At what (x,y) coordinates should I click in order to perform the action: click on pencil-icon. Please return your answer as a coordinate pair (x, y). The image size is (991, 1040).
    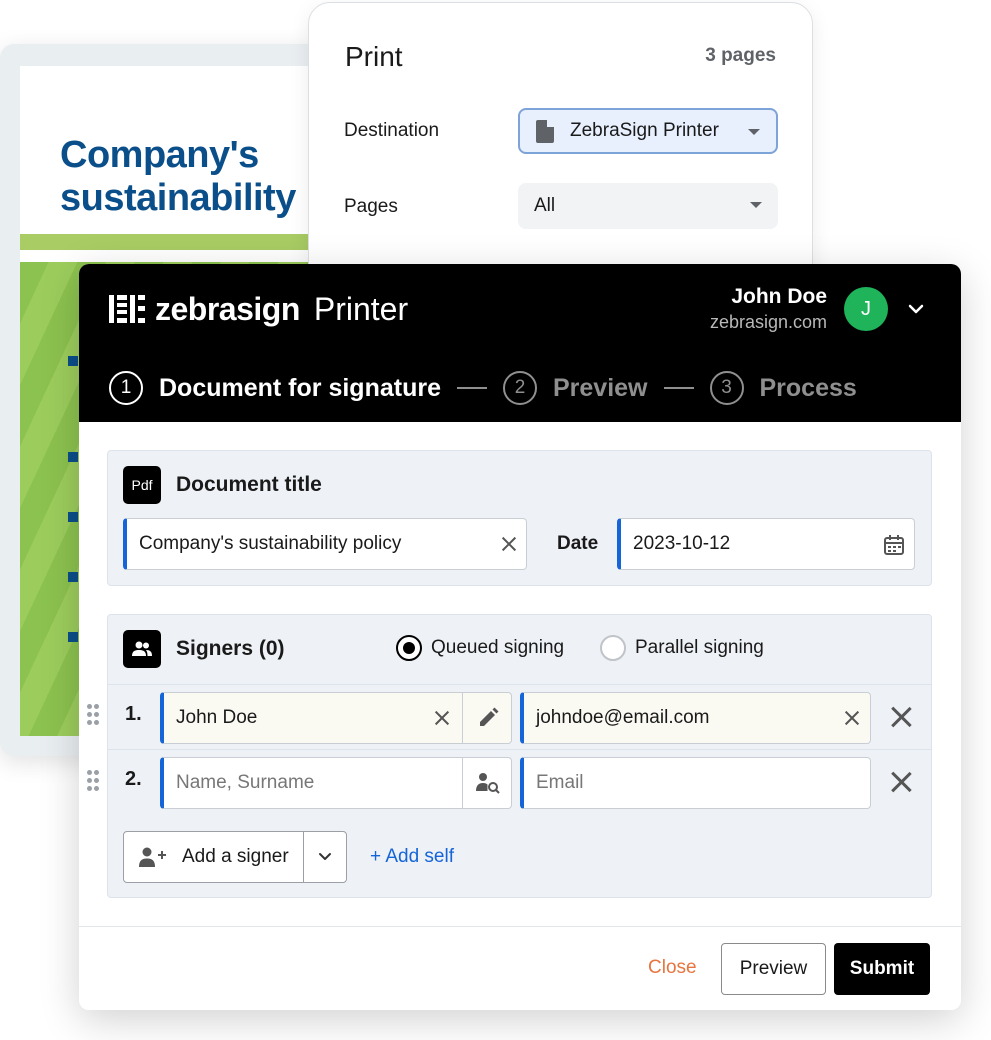
    Looking at the image, I should click on (488, 716).